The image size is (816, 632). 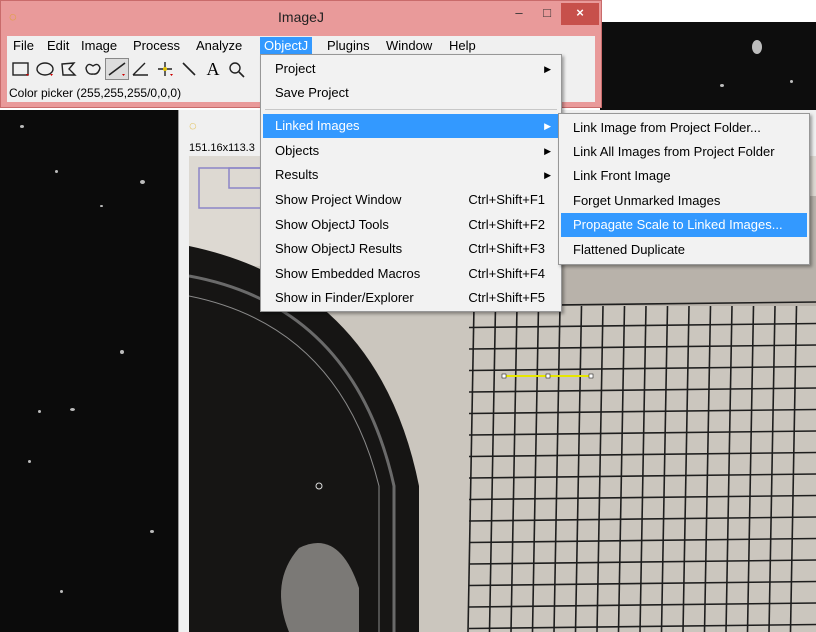 What do you see at coordinates (193, 125) in the screenshot?
I see `imagej-microscope-icon: ◌` at bounding box center [193, 125].